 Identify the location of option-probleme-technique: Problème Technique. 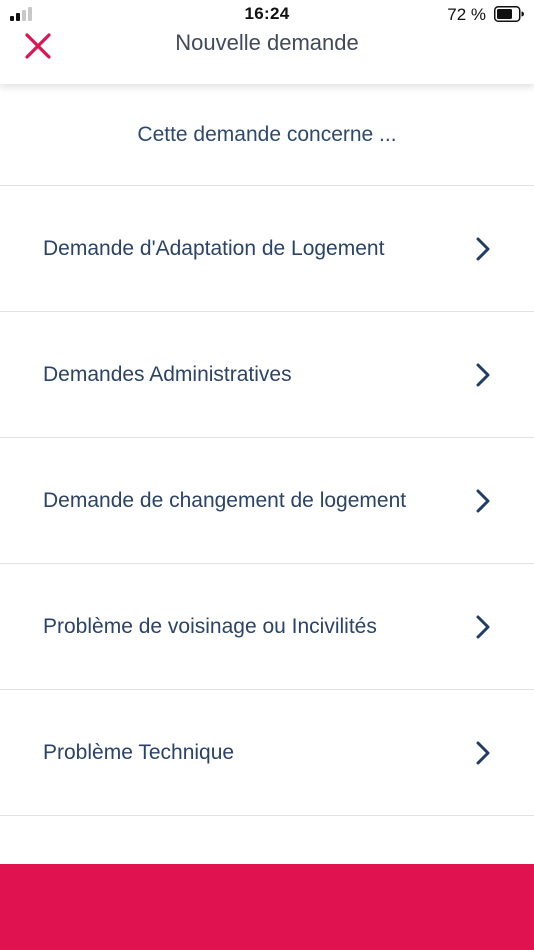
(267, 753).